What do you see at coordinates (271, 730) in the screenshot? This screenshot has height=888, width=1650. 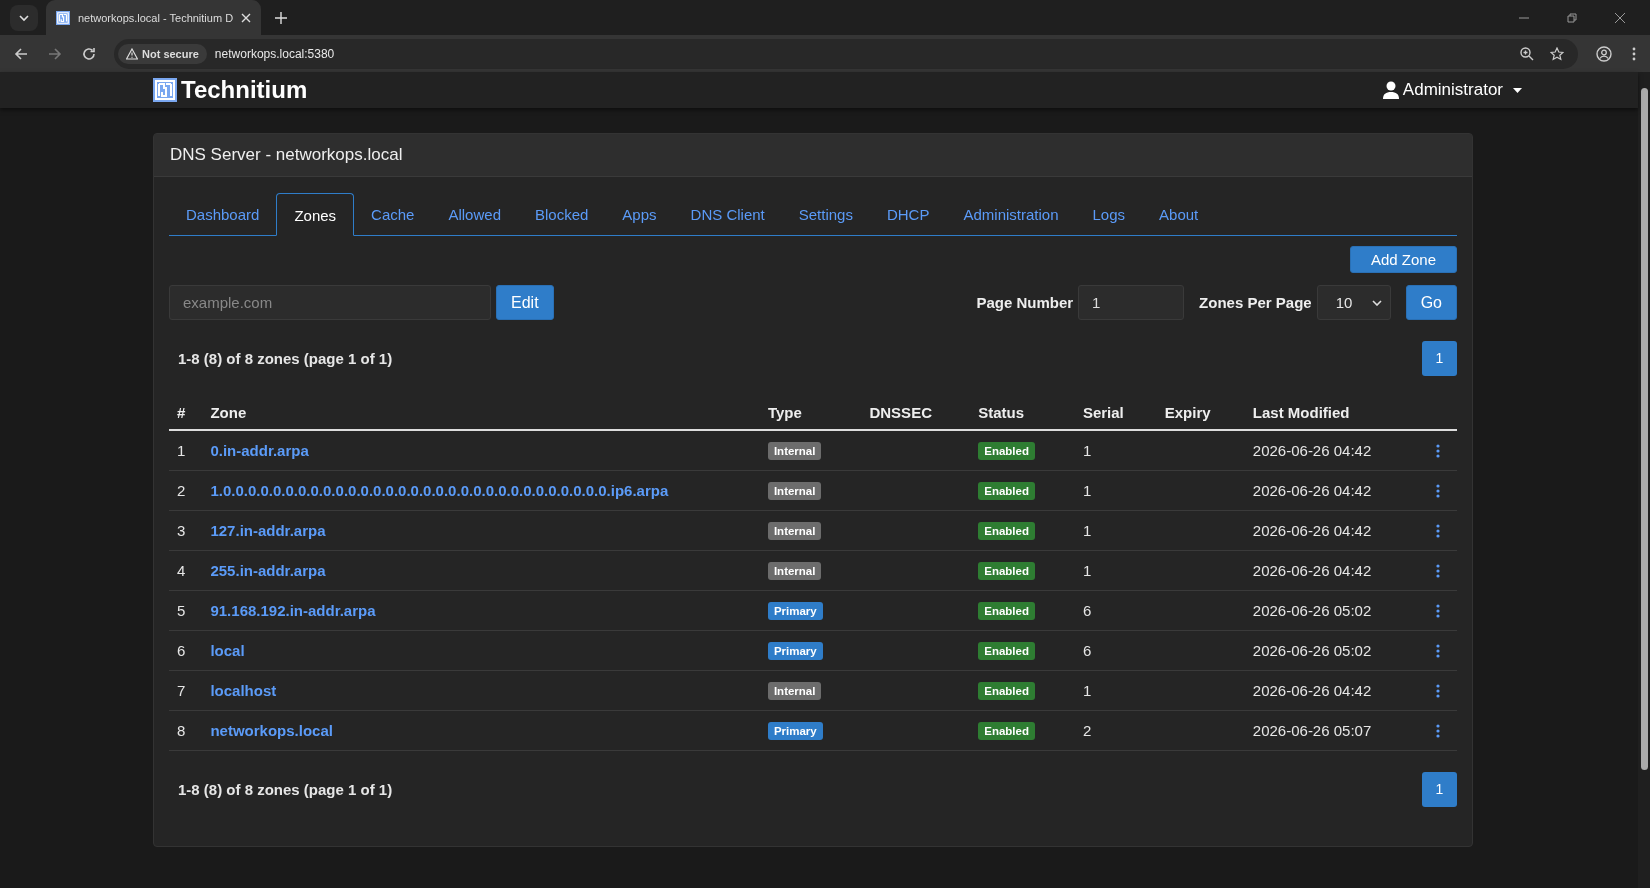 I see `zone-link: networkops.local` at bounding box center [271, 730].